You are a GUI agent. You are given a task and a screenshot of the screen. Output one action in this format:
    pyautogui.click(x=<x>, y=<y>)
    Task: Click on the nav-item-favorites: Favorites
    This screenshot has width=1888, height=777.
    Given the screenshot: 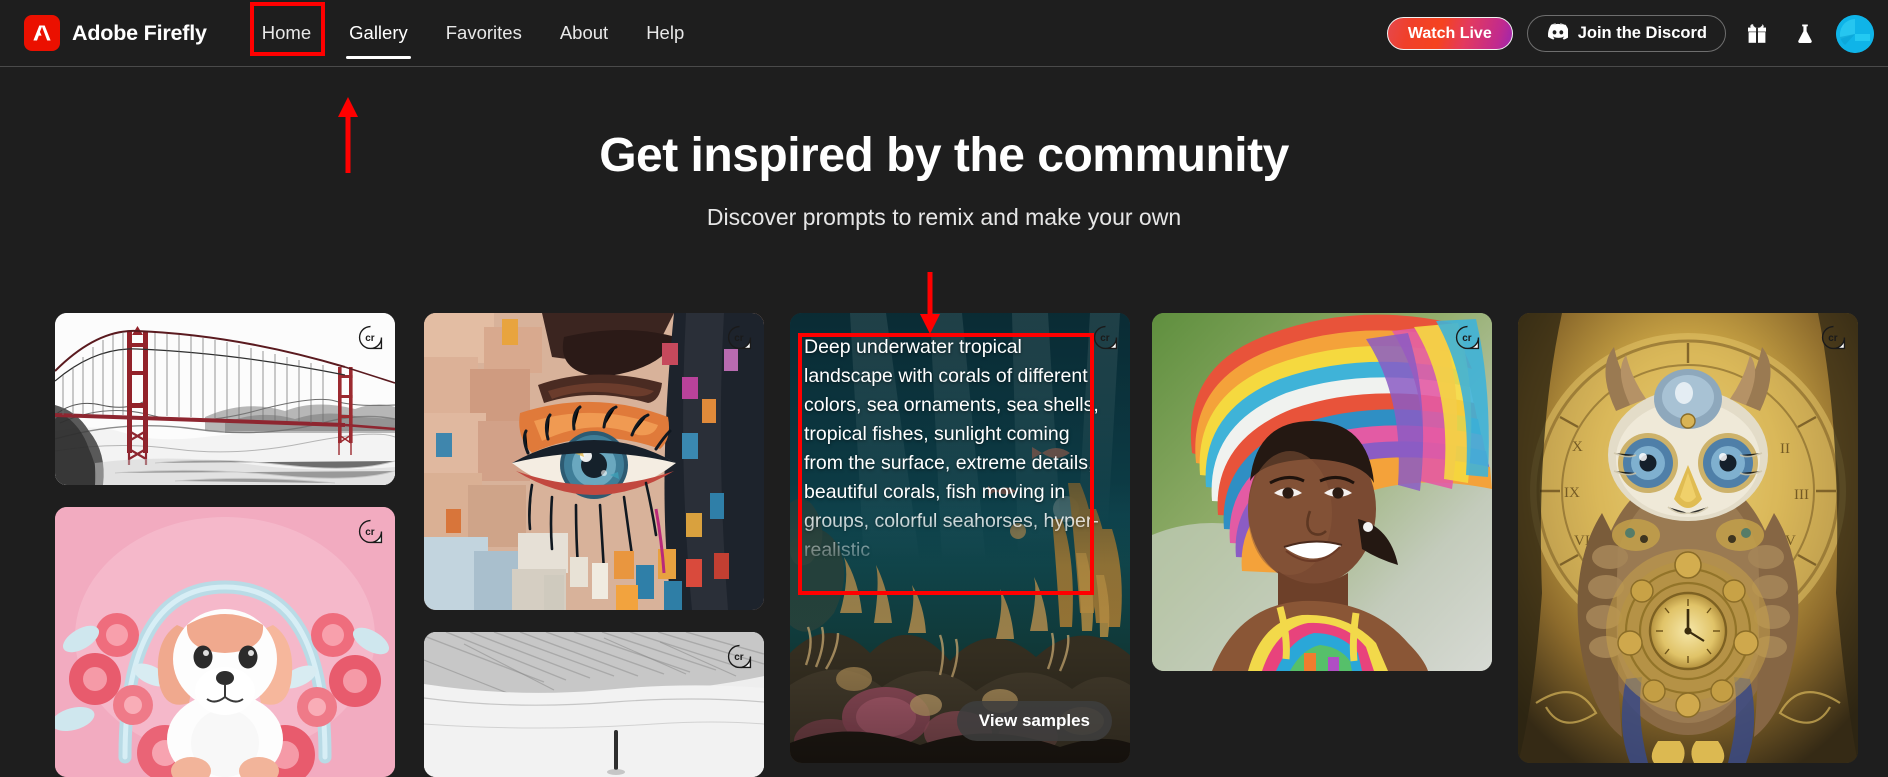 What is the action you would take?
    pyautogui.click(x=484, y=33)
    